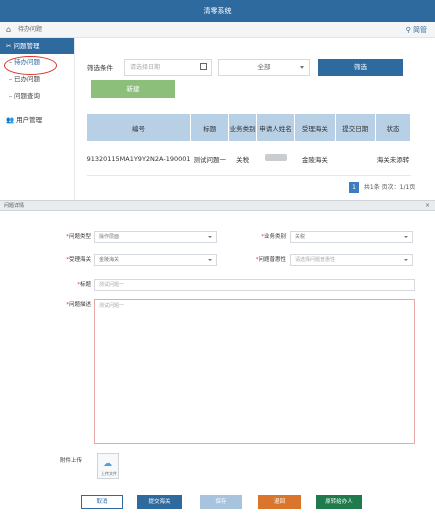  What do you see at coordinates (242, 127) in the screenshot?
I see `col-header-category: 业务类别` at bounding box center [242, 127].